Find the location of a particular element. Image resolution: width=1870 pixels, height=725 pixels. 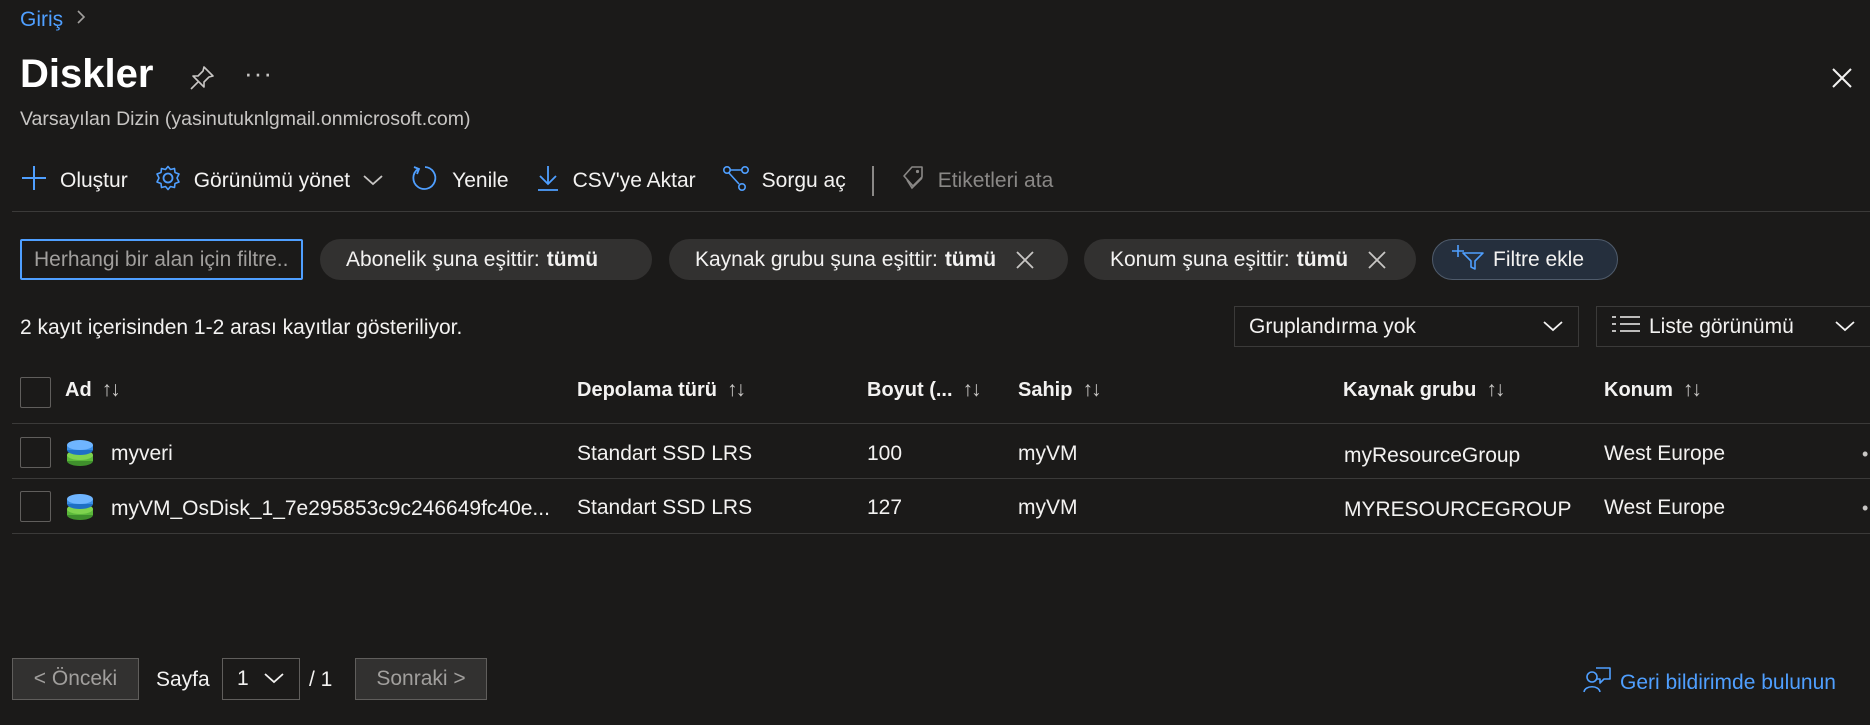

open-query-button: Sorgu aç is located at coordinates (784, 181).